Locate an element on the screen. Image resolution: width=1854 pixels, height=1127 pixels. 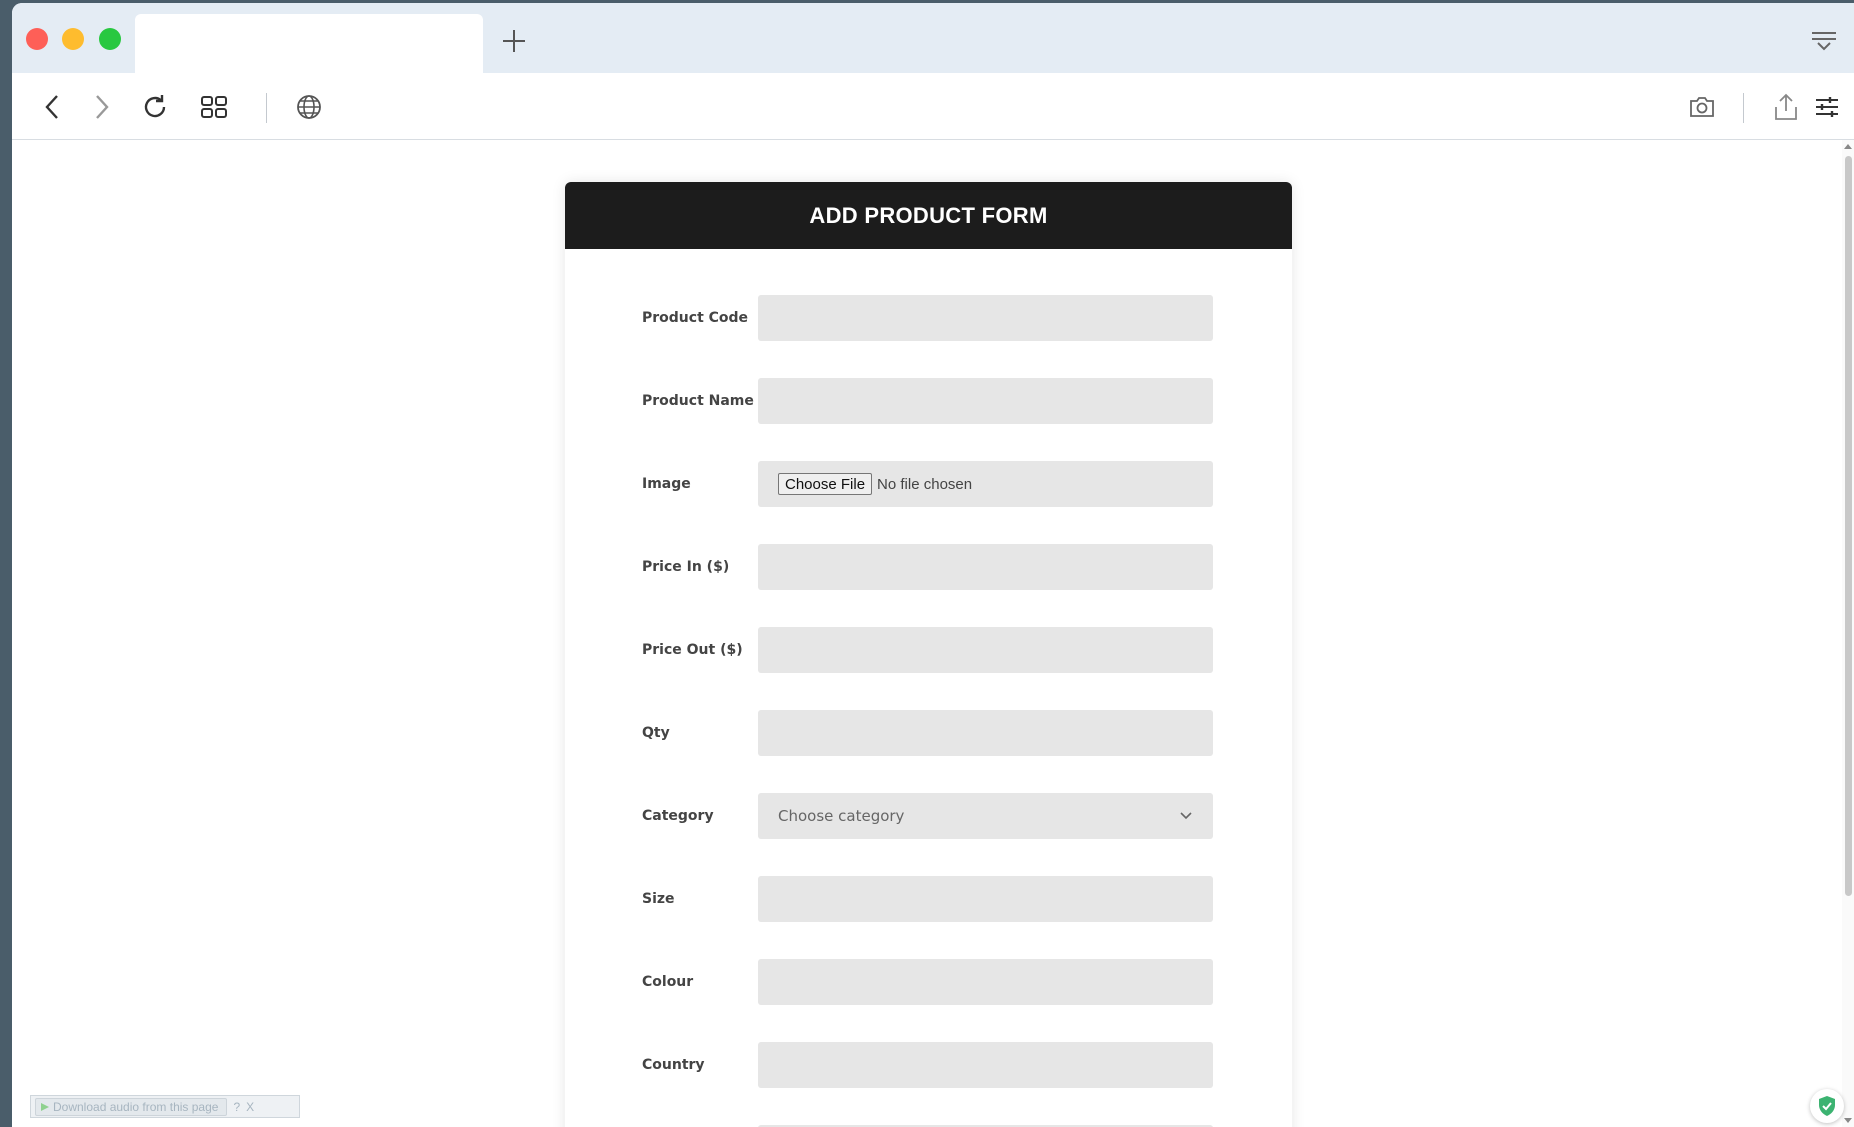
country-row: Country is located at coordinates (928, 1065).